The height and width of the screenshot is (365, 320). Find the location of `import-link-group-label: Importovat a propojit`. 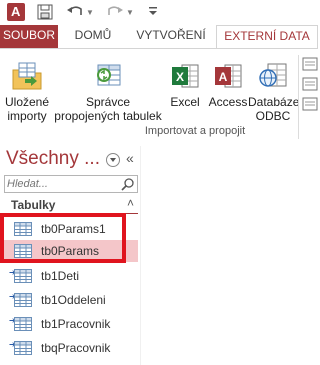

import-link-group-label: Importovat a propojit is located at coordinates (195, 131).